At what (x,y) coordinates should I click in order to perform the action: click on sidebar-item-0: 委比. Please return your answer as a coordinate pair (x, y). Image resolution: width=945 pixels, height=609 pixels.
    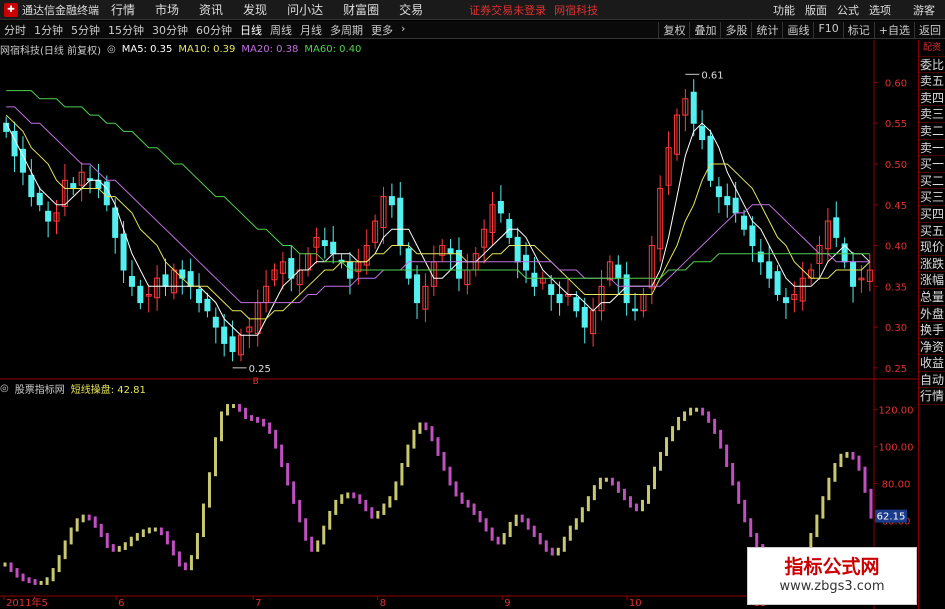
    Looking at the image, I should click on (932, 65).